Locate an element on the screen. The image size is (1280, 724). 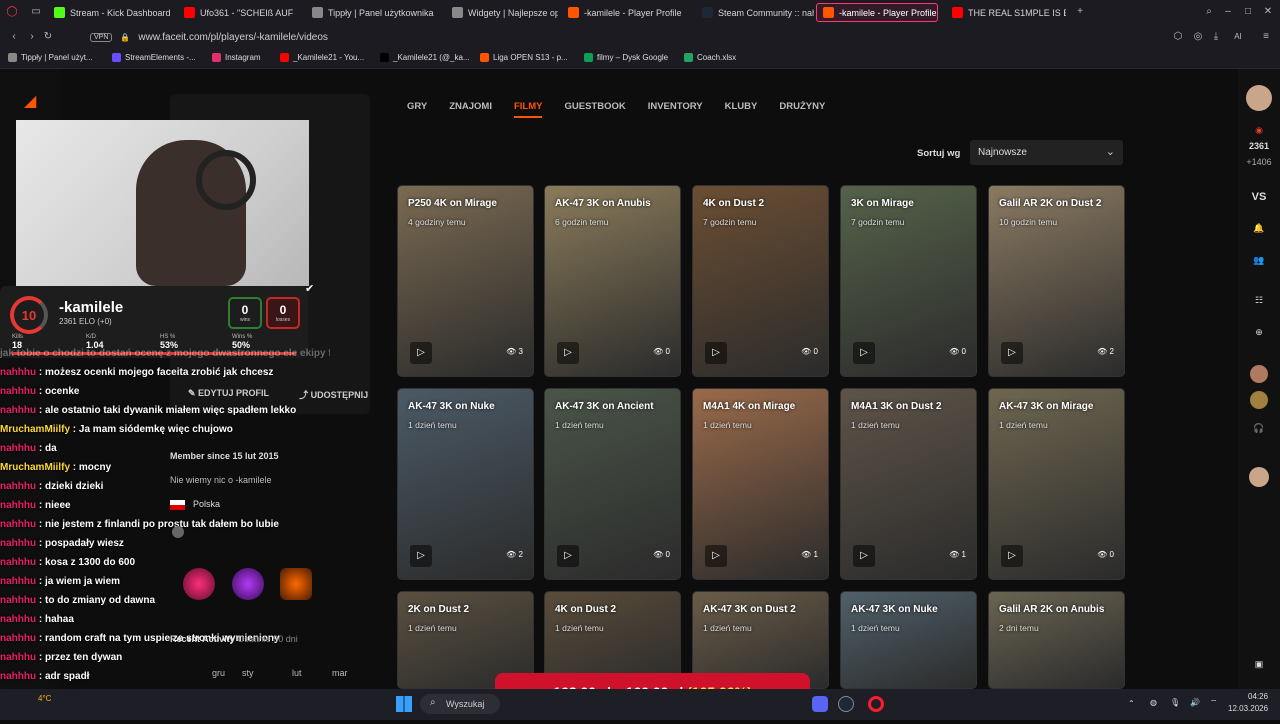
headset-icon: 🎧 is located at coordinates (1259, 428).